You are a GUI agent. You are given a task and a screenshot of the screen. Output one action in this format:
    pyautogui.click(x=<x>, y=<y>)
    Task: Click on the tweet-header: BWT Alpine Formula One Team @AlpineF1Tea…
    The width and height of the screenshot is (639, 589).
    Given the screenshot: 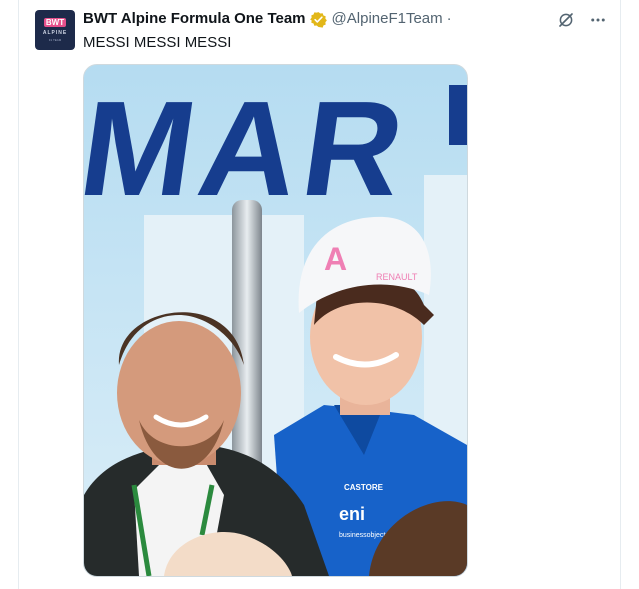 What is the action you would take?
    pyautogui.click(x=267, y=19)
    